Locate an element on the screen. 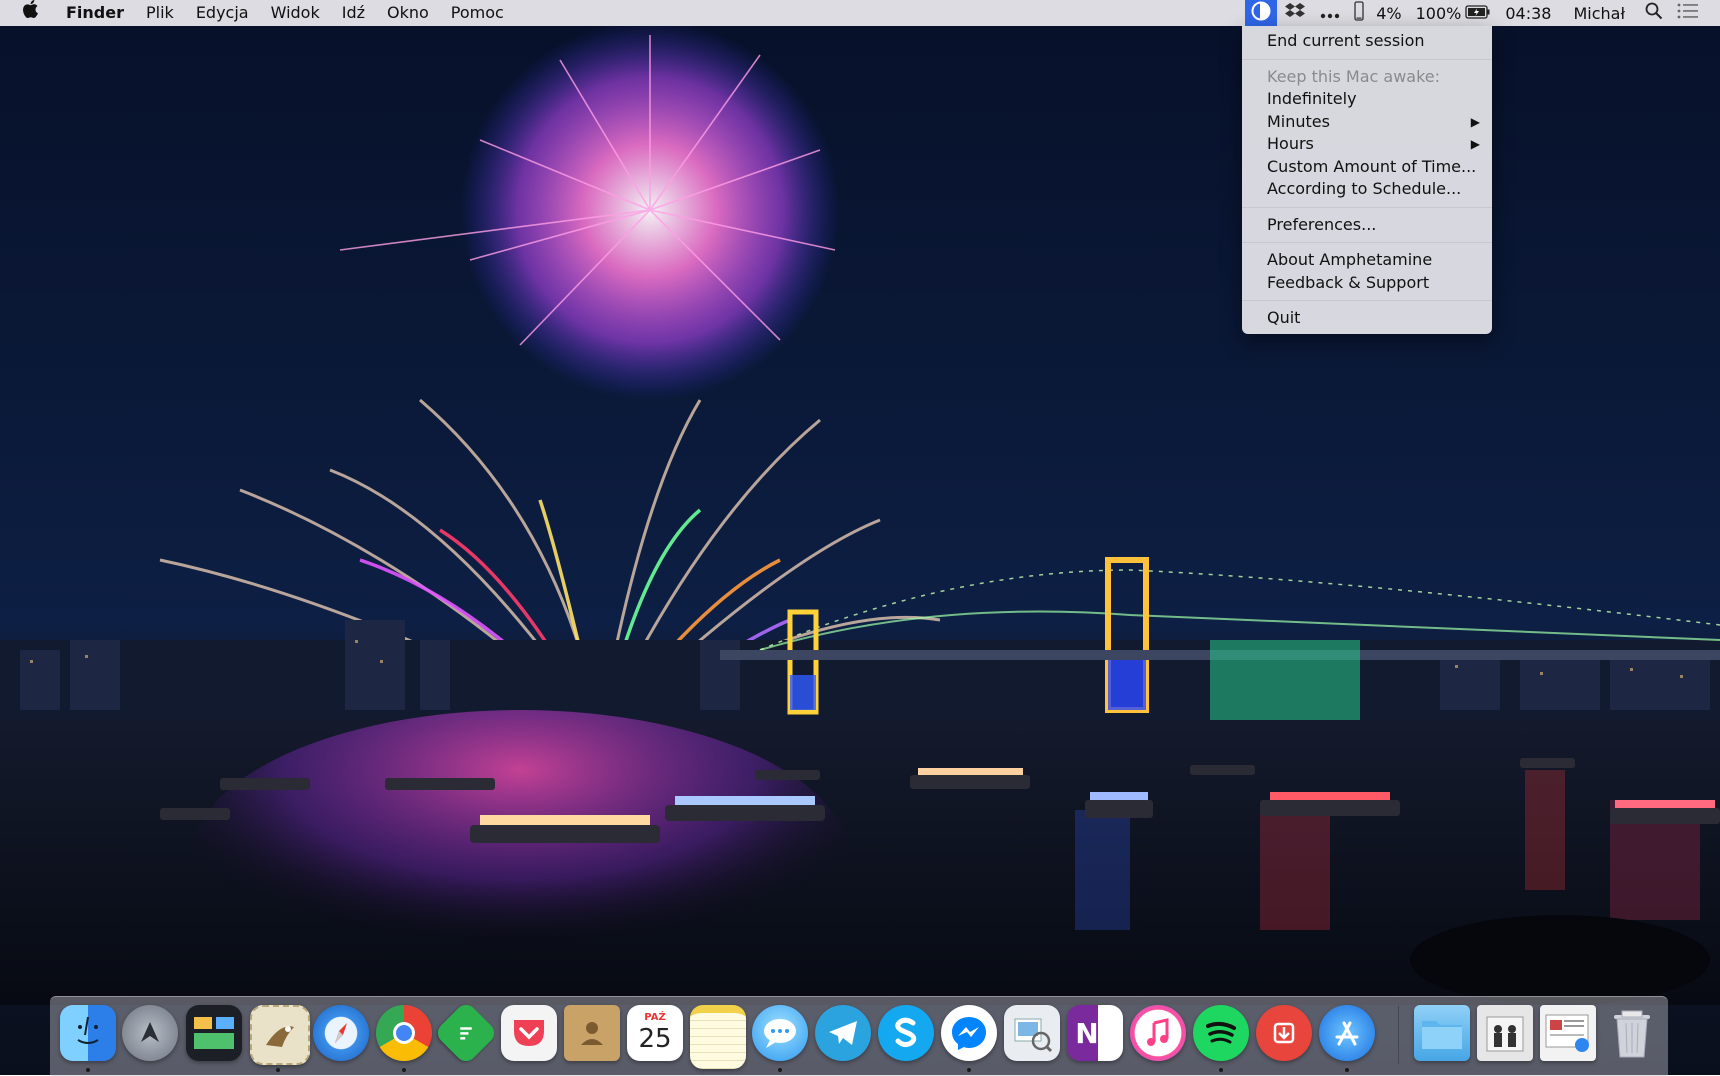 The width and height of the screenshot is (1720, 1076). notification-center-icon is located at coordinates (1688, 13).